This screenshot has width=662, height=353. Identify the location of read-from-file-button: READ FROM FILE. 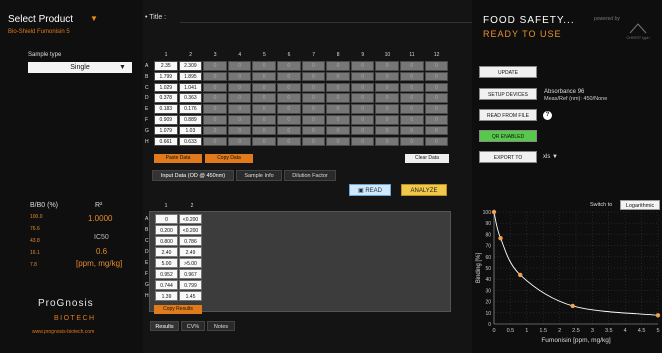
(508, 115).